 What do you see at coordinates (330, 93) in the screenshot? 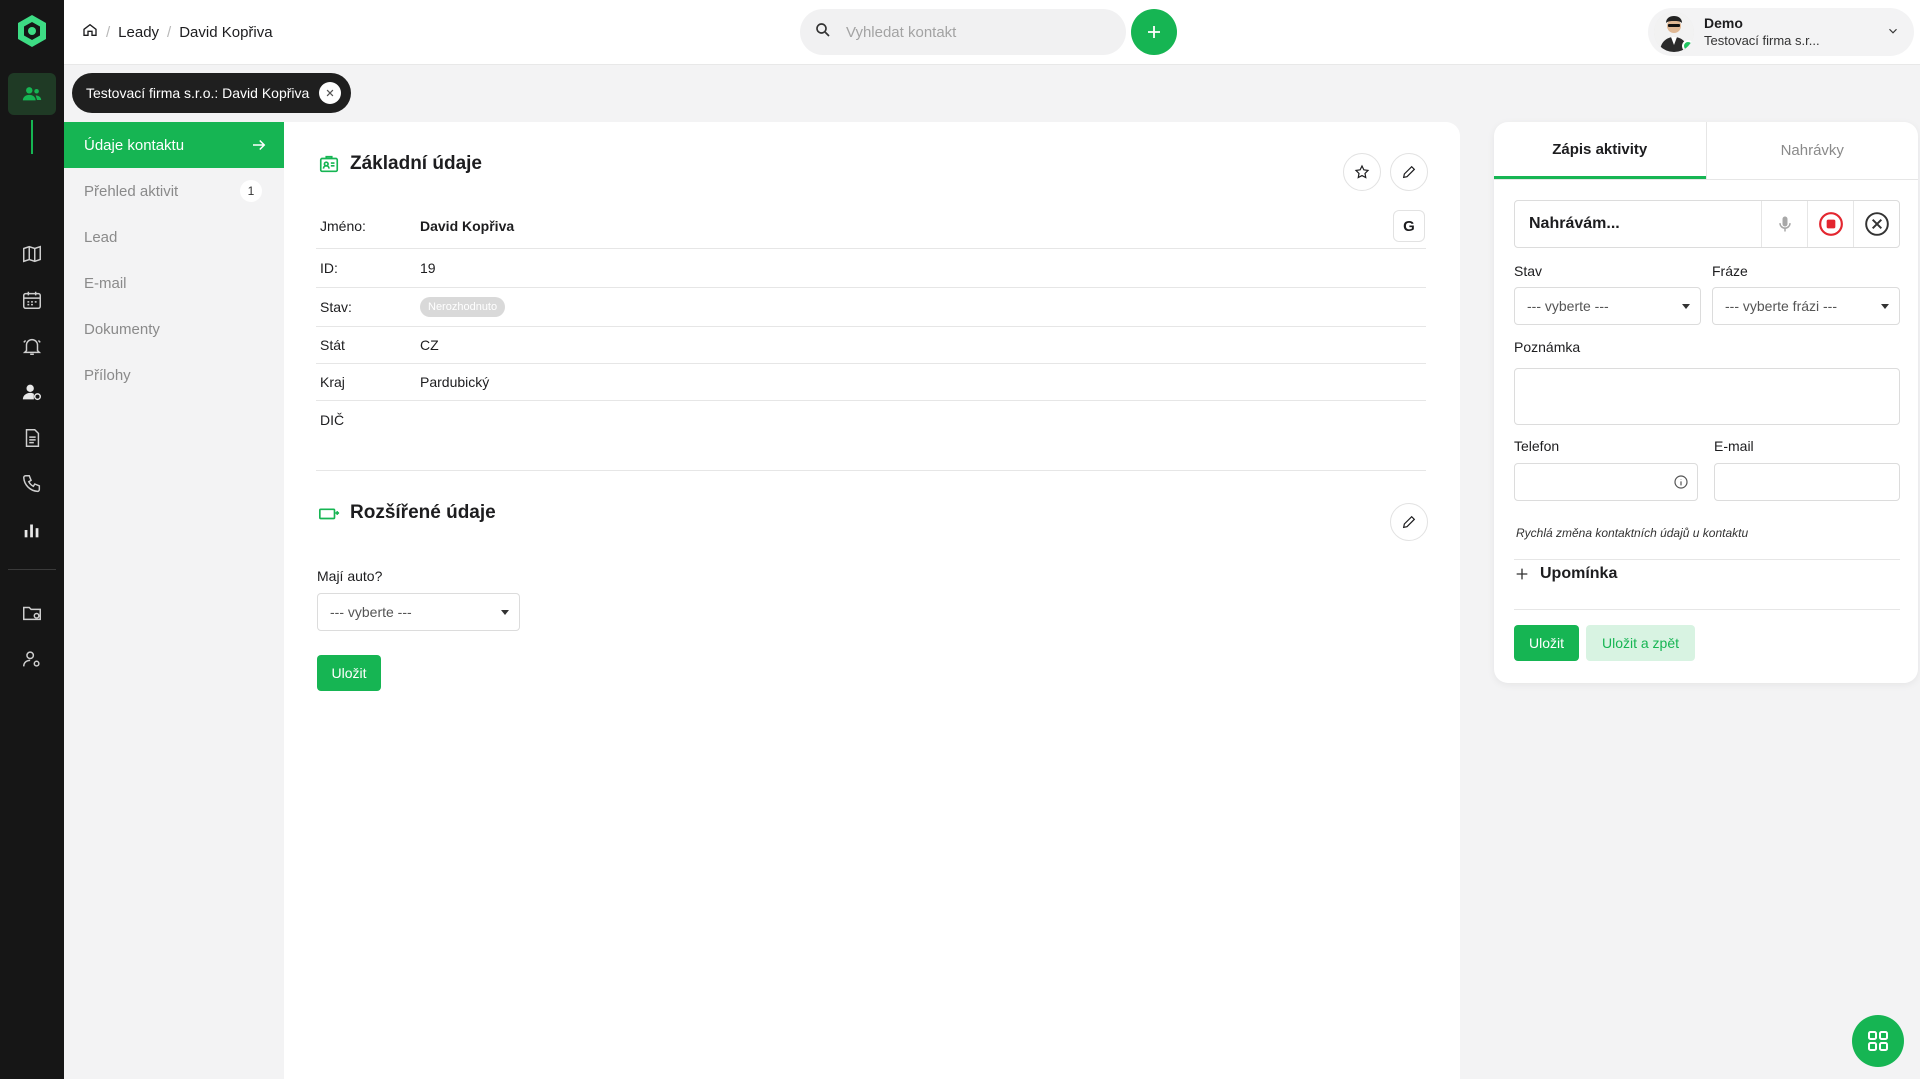
I see `close-icon` at bounding box center [330, 93].